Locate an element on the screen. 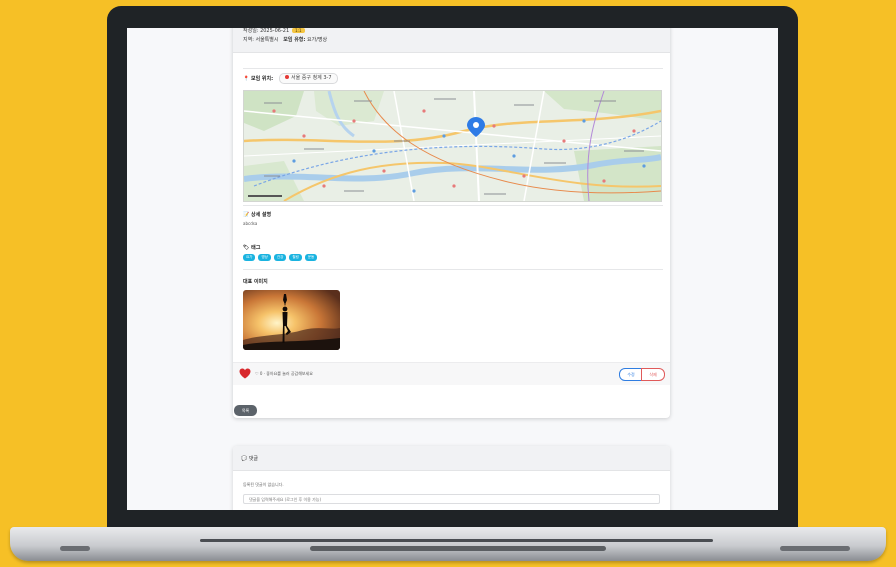  base-foot-right is located at coordinates (815, 548).